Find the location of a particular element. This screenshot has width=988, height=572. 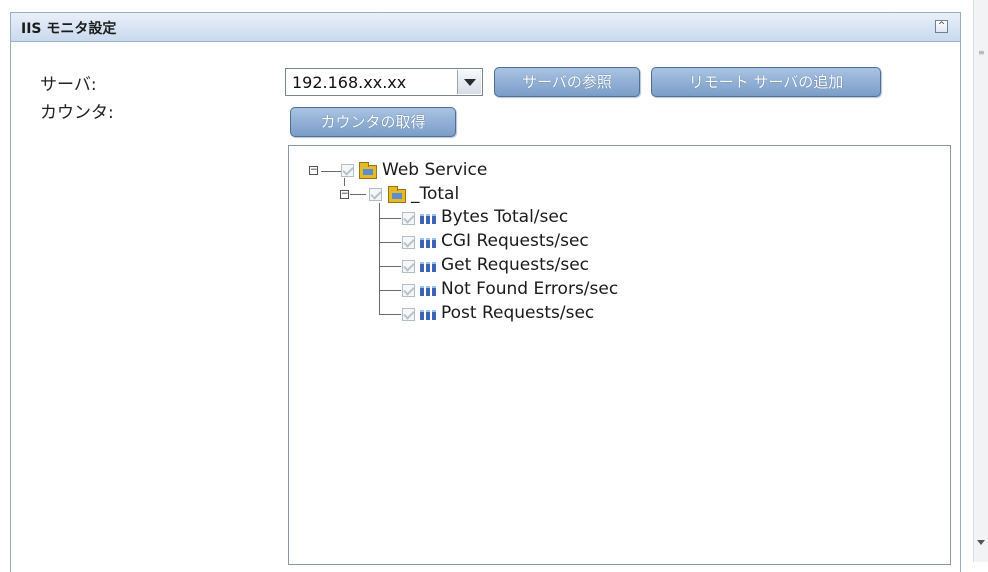

server-label: サーバ: is located at coordinates (68, 85).